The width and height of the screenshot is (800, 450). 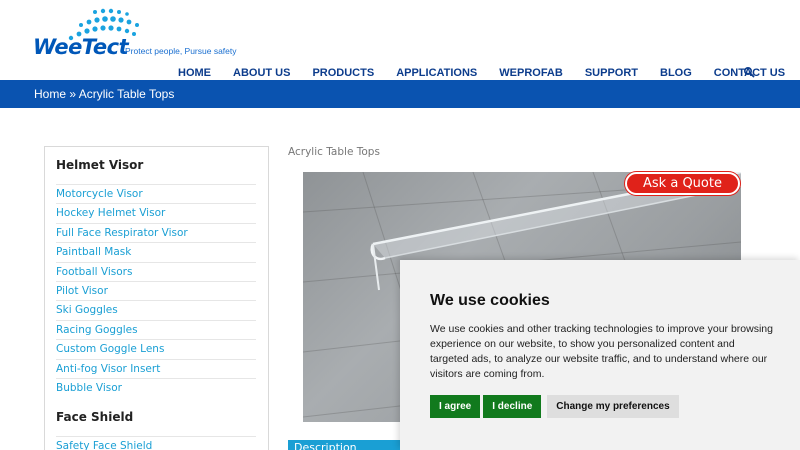 What do you see at coordinates (261, 73) in the screenshot?
I see `nav-item-about-us: ABOUT US` at bounding box center [261, 73].